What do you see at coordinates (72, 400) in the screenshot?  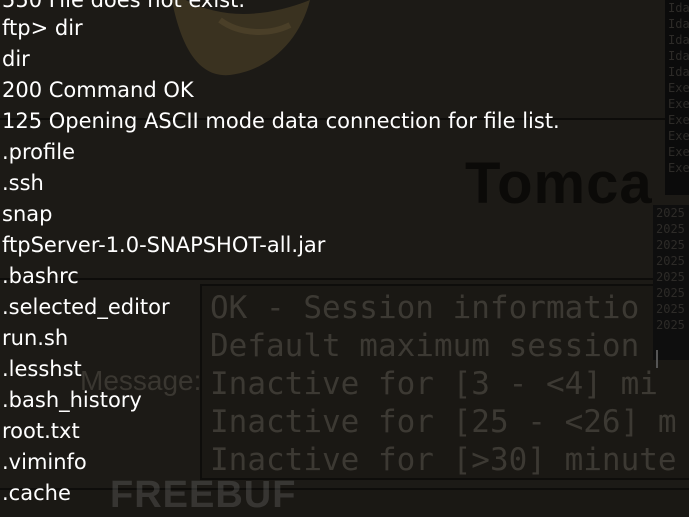 I see `file-entry: .bash_history` at bounding box center [72, 400].